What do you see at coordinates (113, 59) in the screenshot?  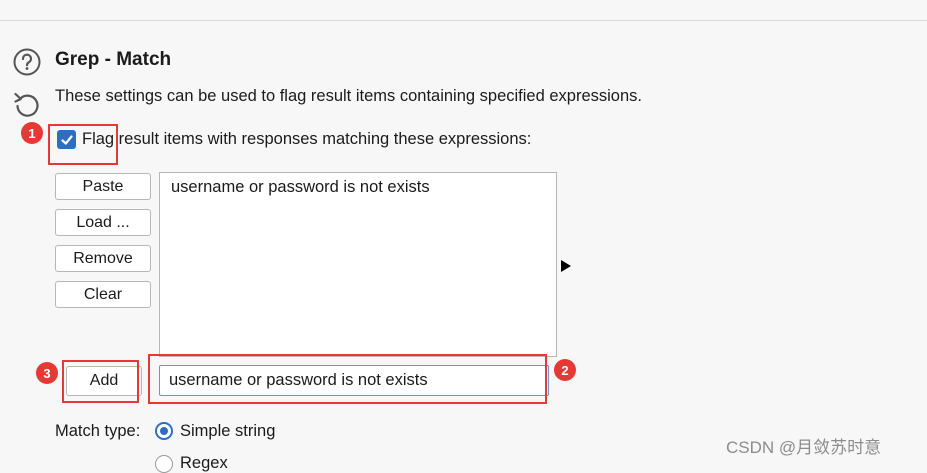 I see `section-title: Grep - Match` at bounding box center [113, 59].